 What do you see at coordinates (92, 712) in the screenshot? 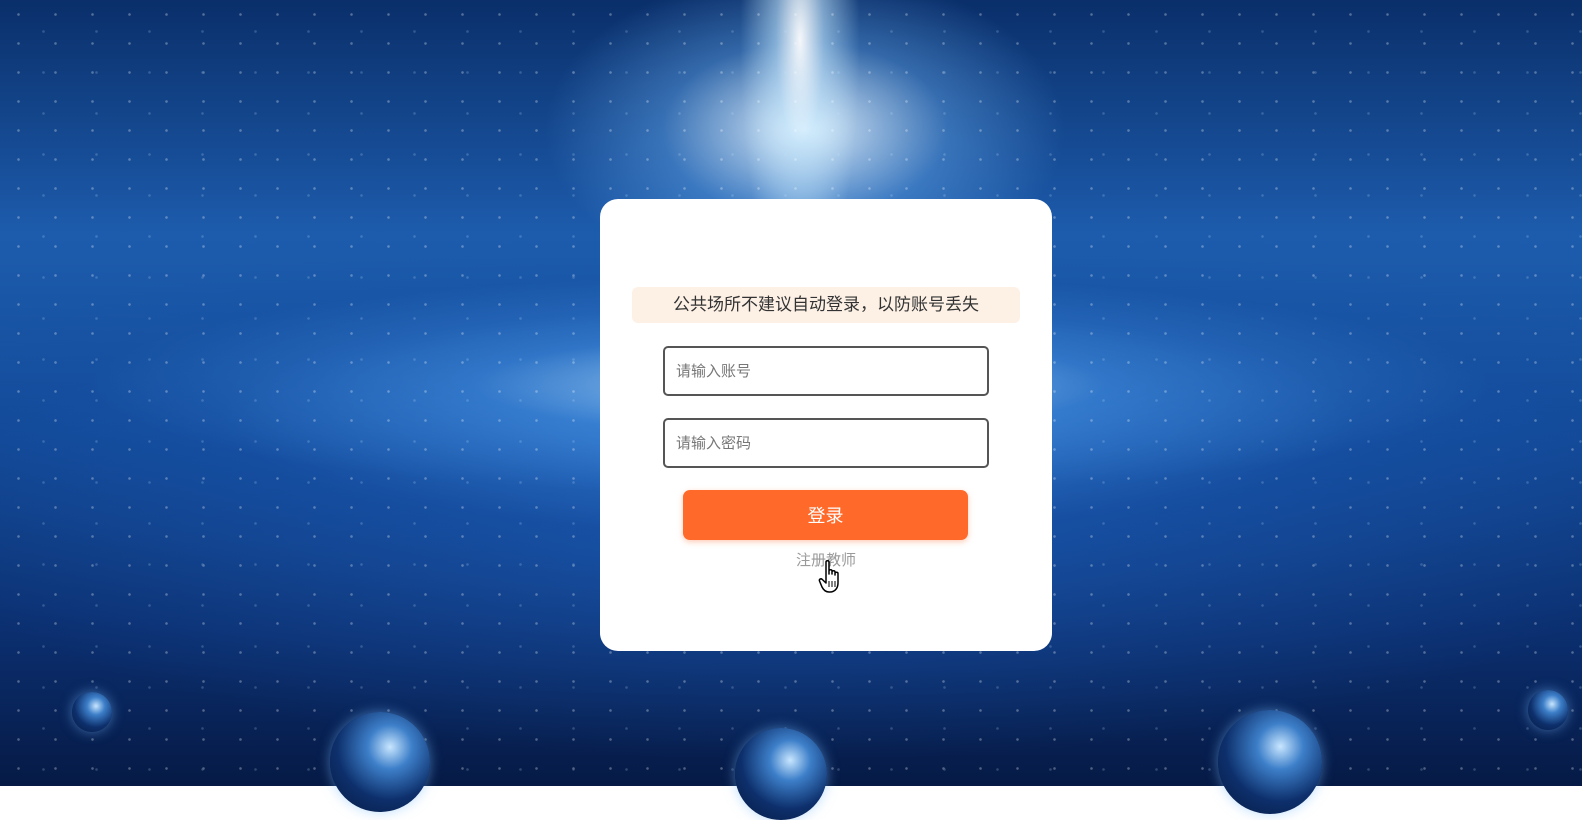
I see `planet-small-left` at bounding box center [92, 712].